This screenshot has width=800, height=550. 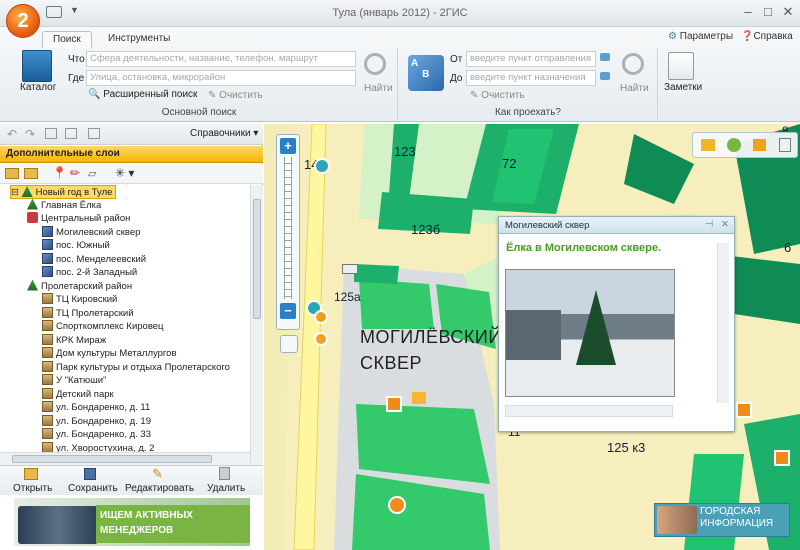 What do you see at coordinates (256, 325) in the screenshot?
I see `tree-vertical-scrollbar` at bounding box center [256, 325].